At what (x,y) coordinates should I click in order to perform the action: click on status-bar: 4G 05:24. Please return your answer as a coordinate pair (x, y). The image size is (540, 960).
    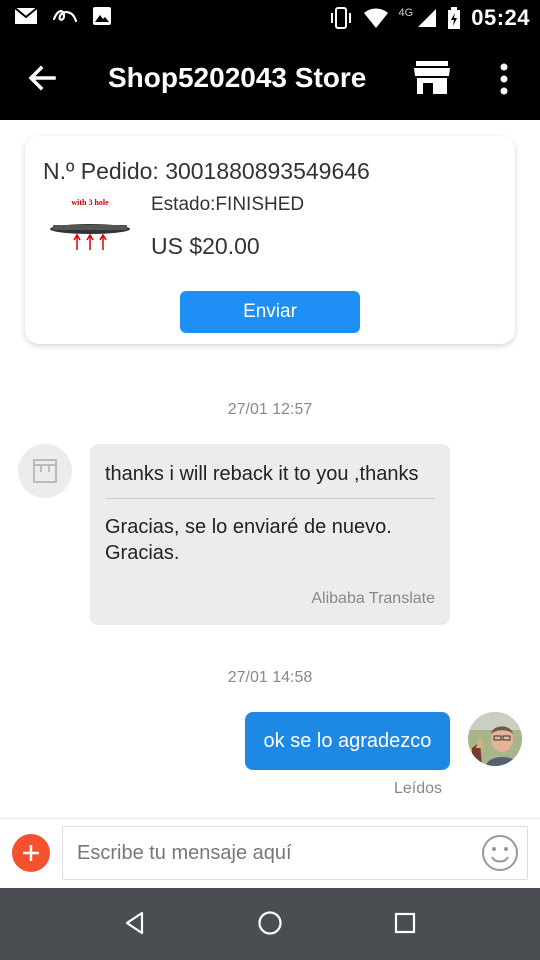
    Looking at the image, I should click on (270, 18).